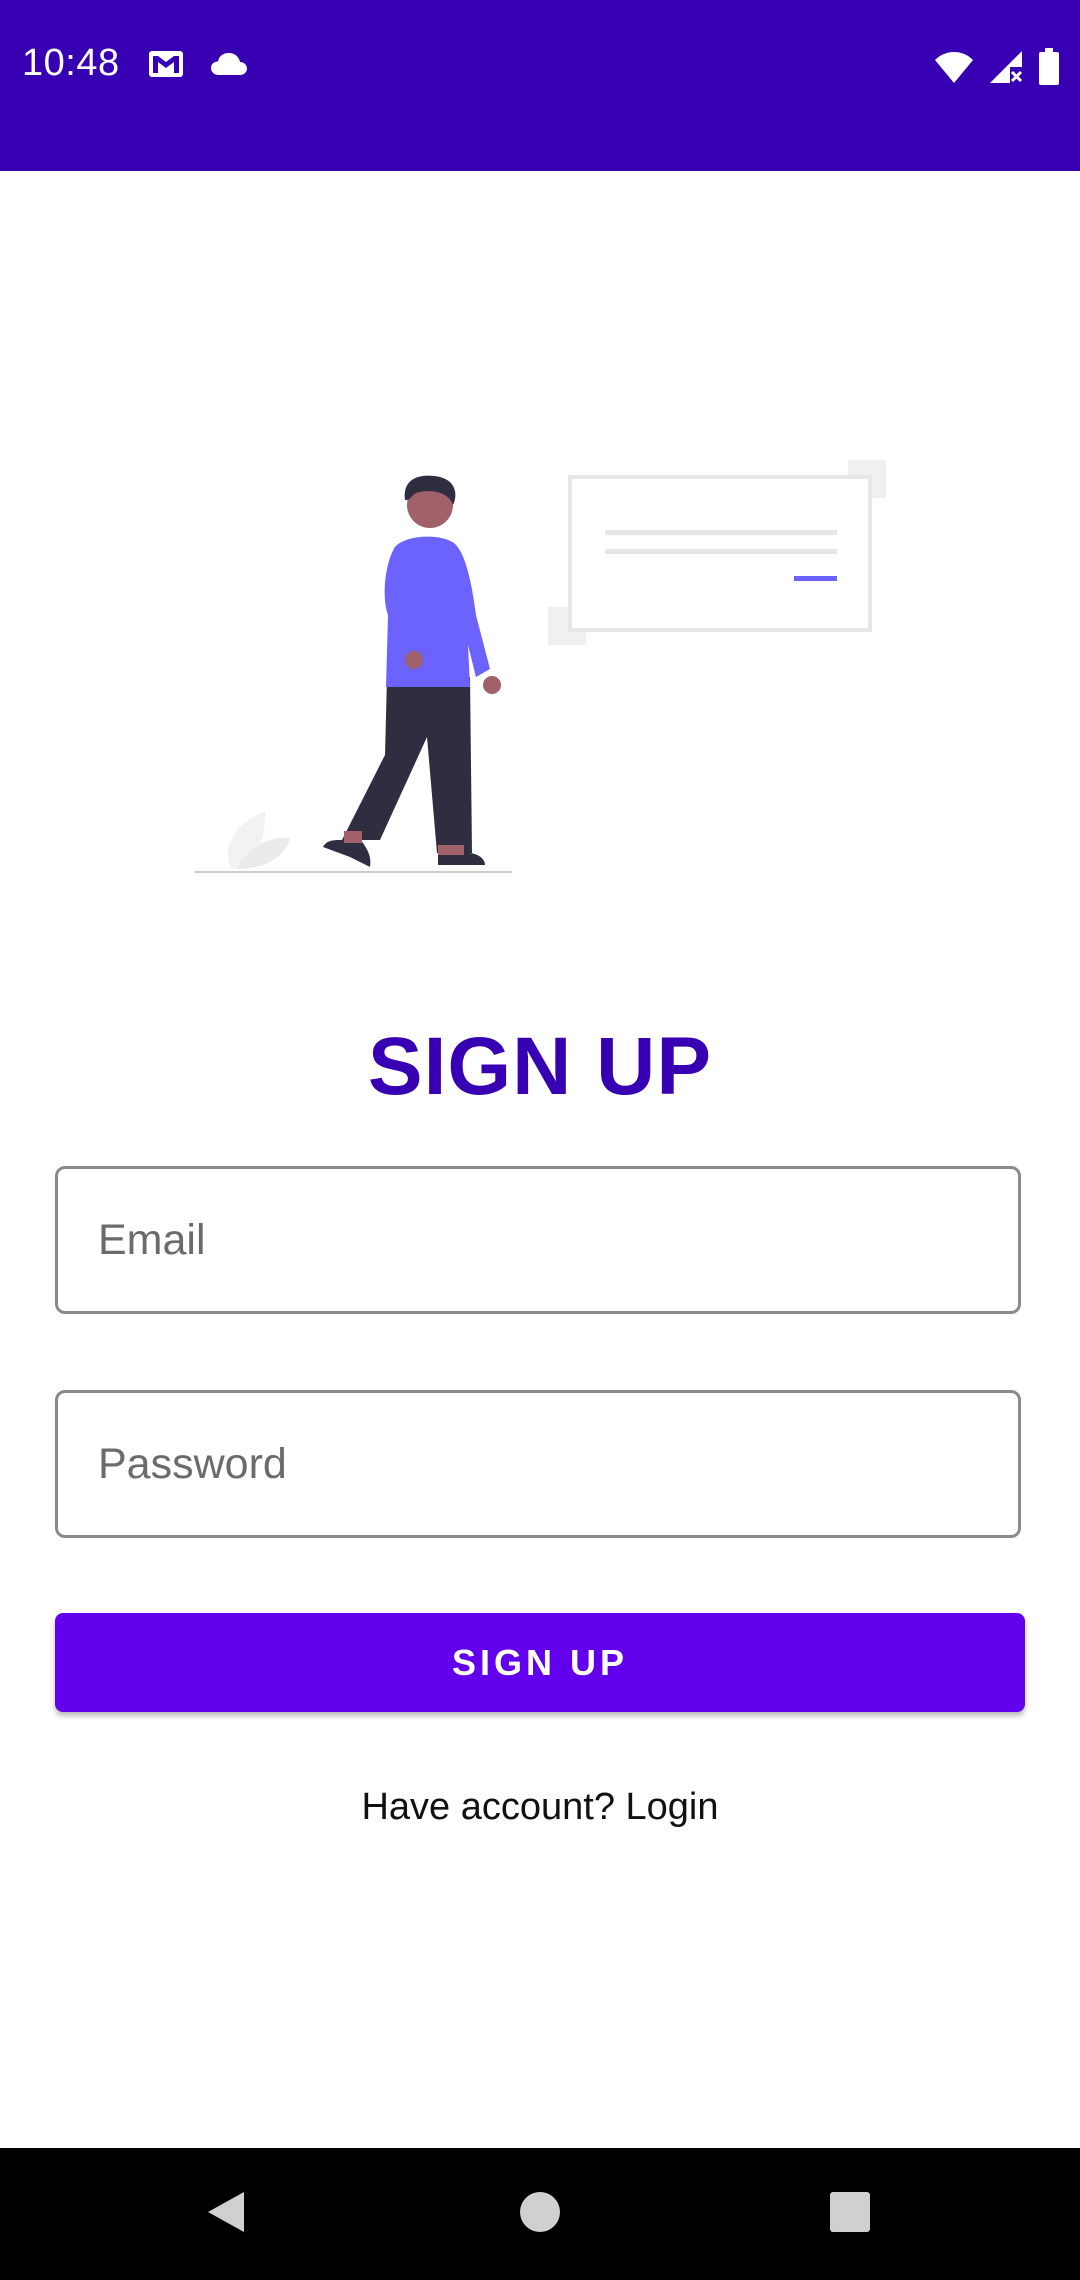 This screenshot has width=1080, height=2280. I want to click on battery-icon, so click(1049, 69).